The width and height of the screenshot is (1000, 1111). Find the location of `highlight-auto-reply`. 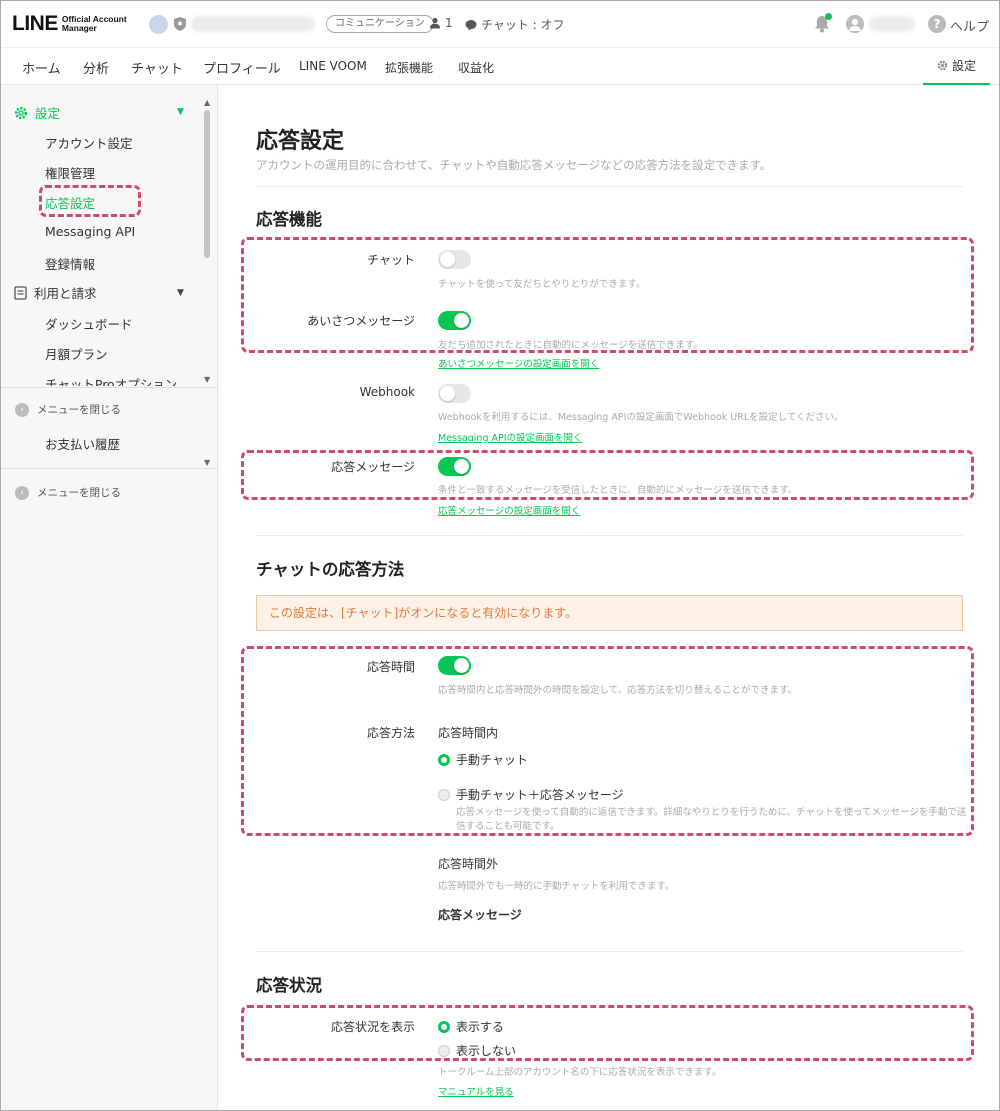

highlight-auto-reply is located at coordinates (607, 475).